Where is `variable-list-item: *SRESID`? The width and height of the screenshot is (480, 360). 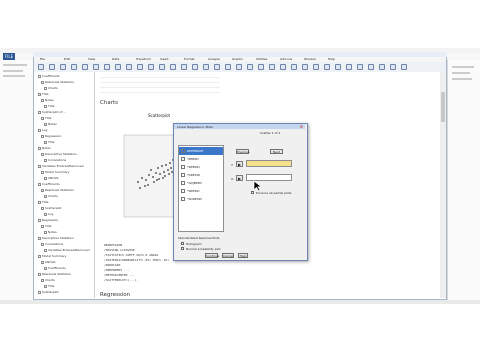 variable-list-item: *SRESID is located at coordinates (201, 191).